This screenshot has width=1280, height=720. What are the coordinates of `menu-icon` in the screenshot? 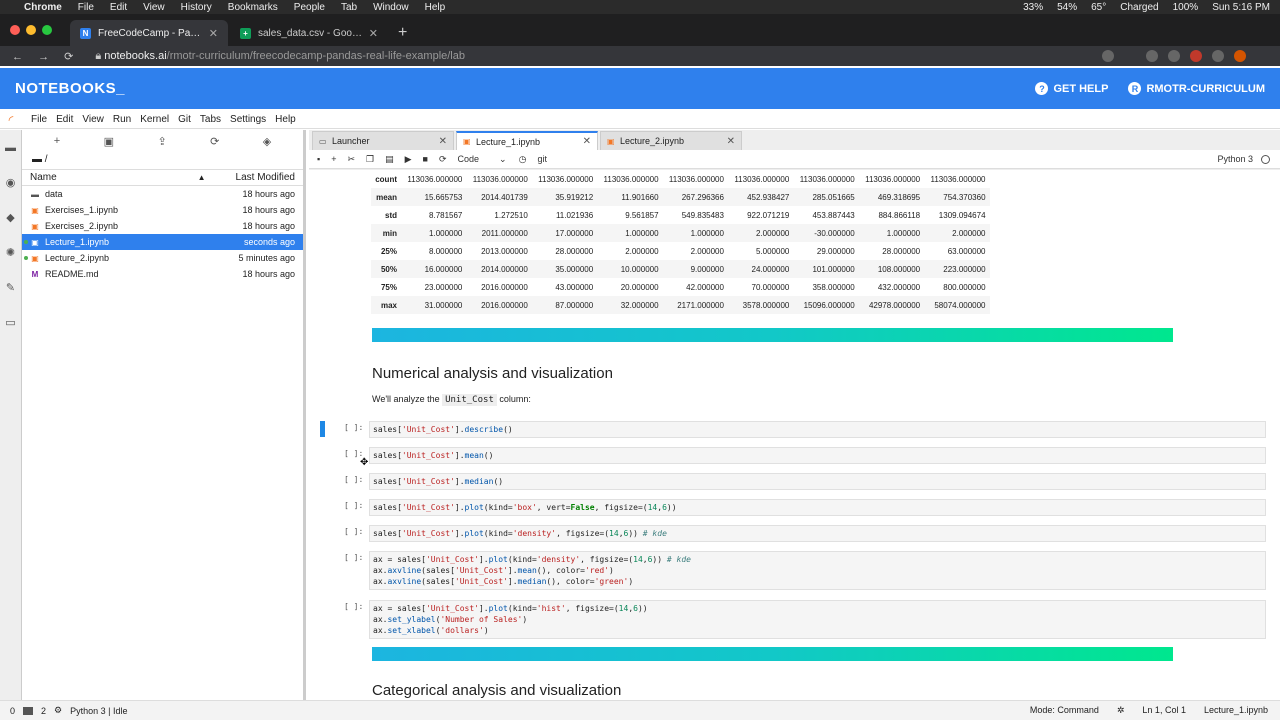 It's located at (1262, 56).